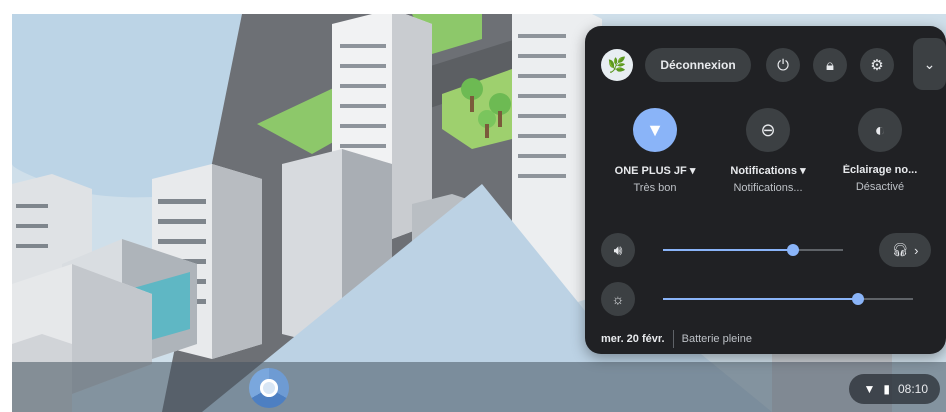 This screenshot has height=412, width=946. I want to click on chevron-down-icon: ⌄, so click(929, 64).